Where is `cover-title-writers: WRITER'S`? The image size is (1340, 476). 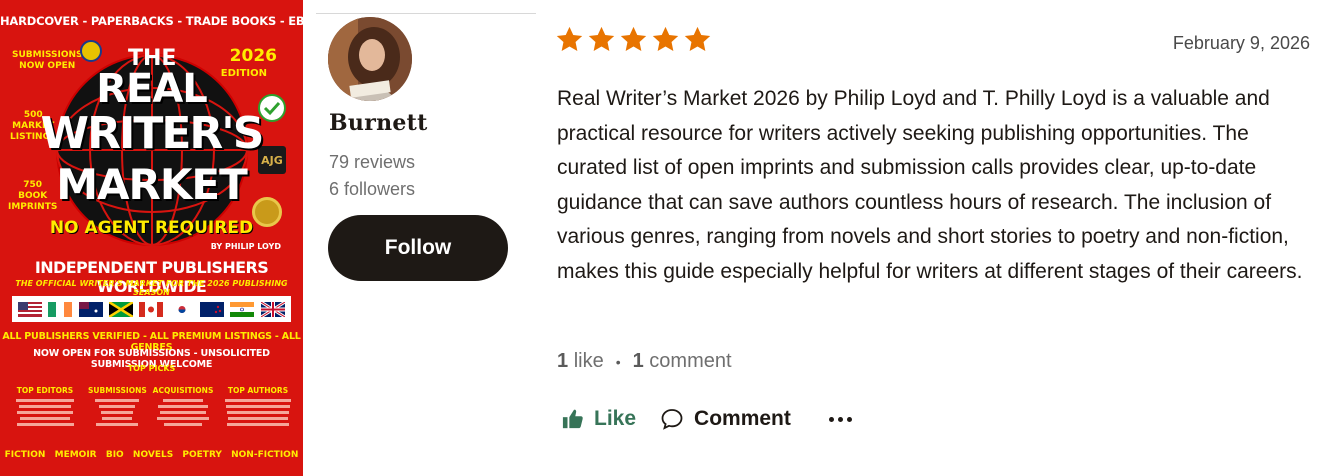 cover-title-writers: WRITER'S is located at coordinates (152, 133).